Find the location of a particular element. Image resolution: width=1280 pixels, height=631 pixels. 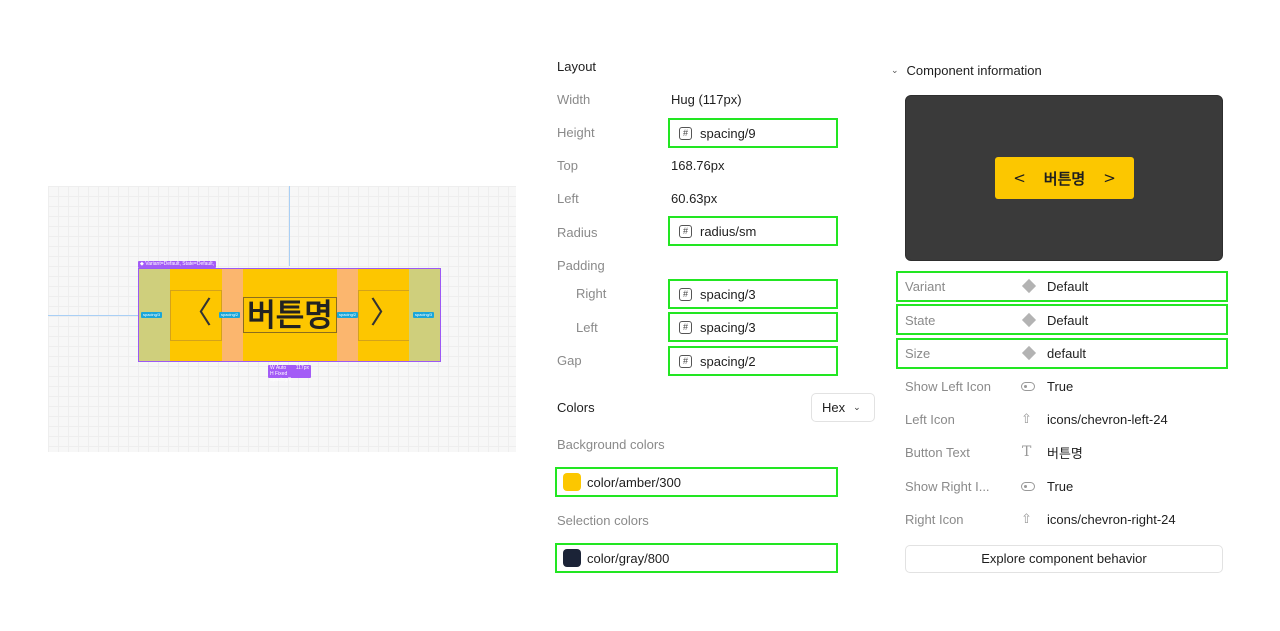

selection-color-token: color/gray/800 is located at coordinates (696, 558).